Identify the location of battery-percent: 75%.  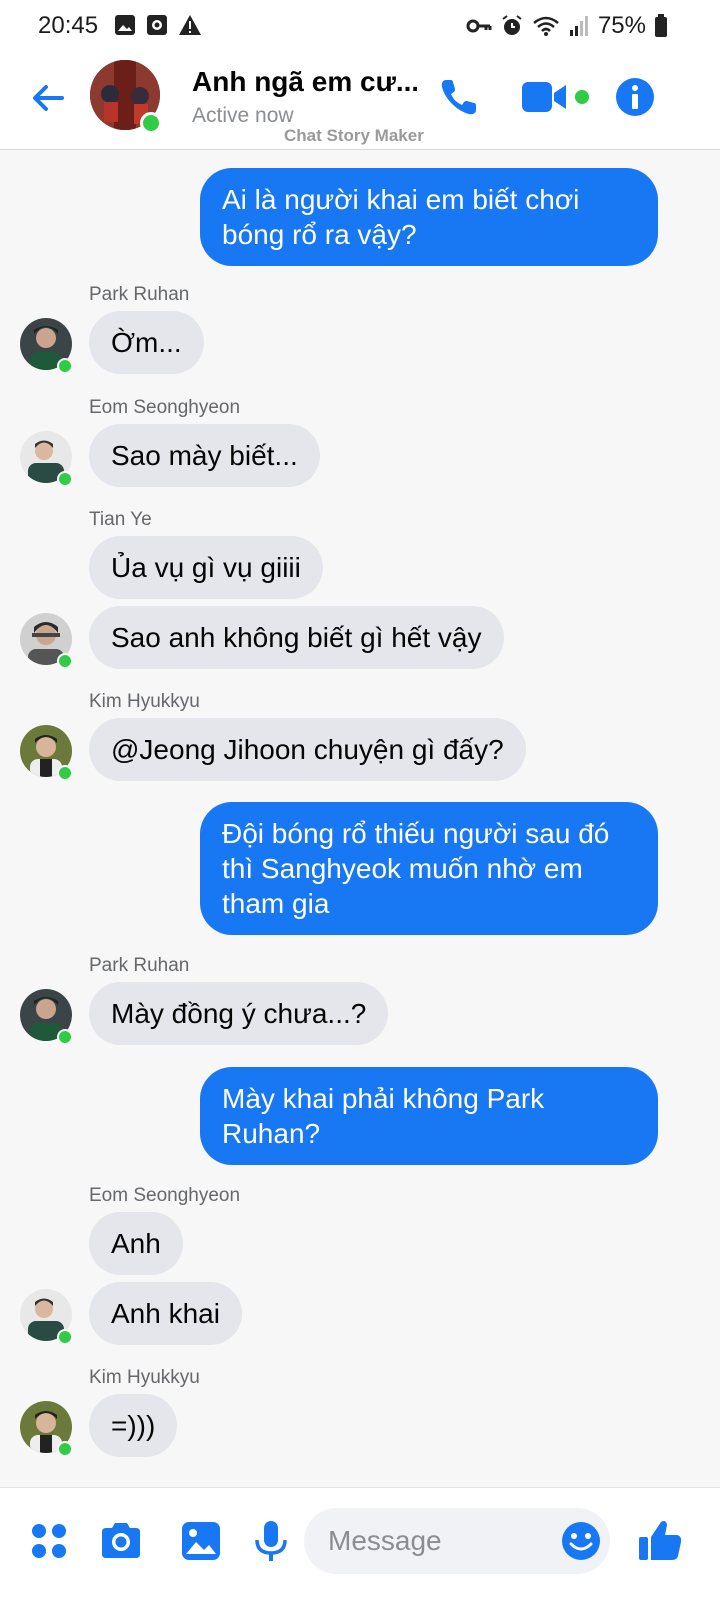
(621, 25).